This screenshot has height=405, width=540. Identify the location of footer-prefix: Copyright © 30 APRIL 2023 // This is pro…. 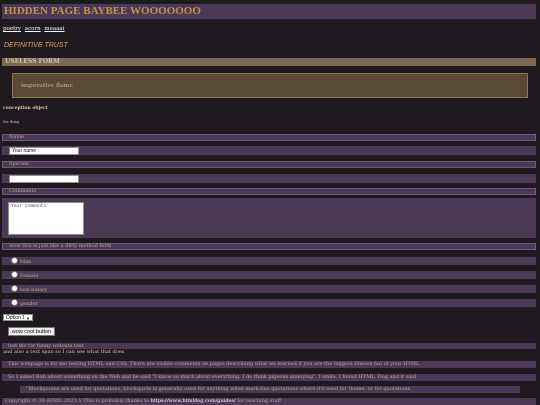
(78, 401).